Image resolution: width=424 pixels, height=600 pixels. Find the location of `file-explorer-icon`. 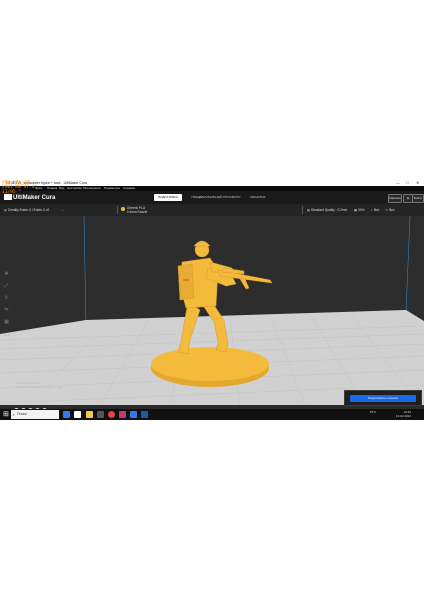

file-explorer-icon is located at coordinates (89, 414).